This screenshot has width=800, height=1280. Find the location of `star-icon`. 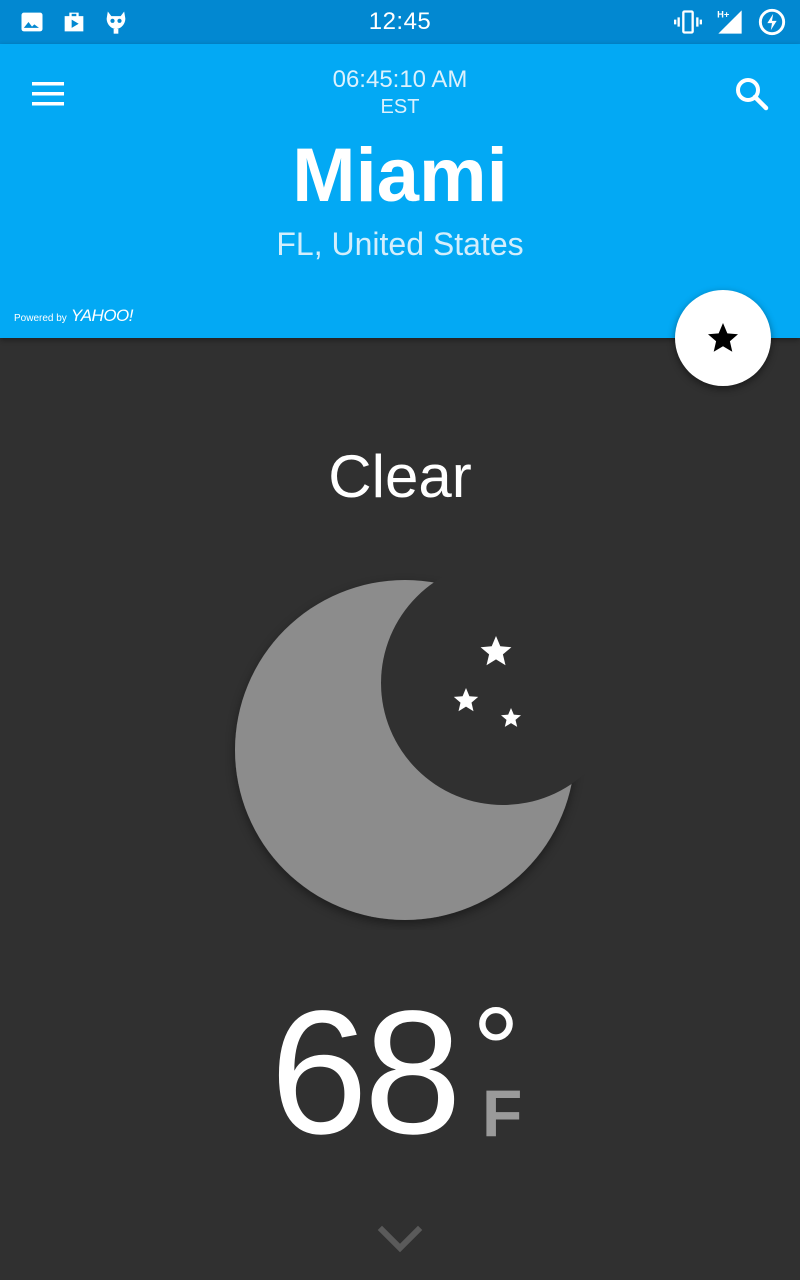

star-icon is located at coordinates (723, 337).